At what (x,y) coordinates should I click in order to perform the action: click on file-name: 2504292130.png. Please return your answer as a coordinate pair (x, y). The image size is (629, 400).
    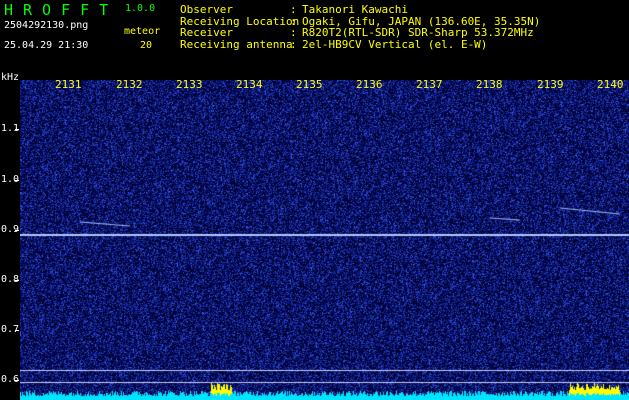
    Looking at the image, I should click on (46, 25).